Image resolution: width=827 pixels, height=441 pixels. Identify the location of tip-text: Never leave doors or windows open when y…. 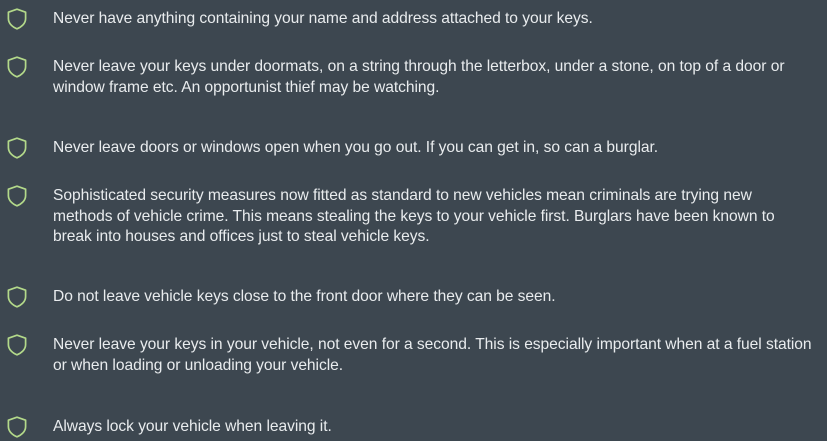
(356, 147).